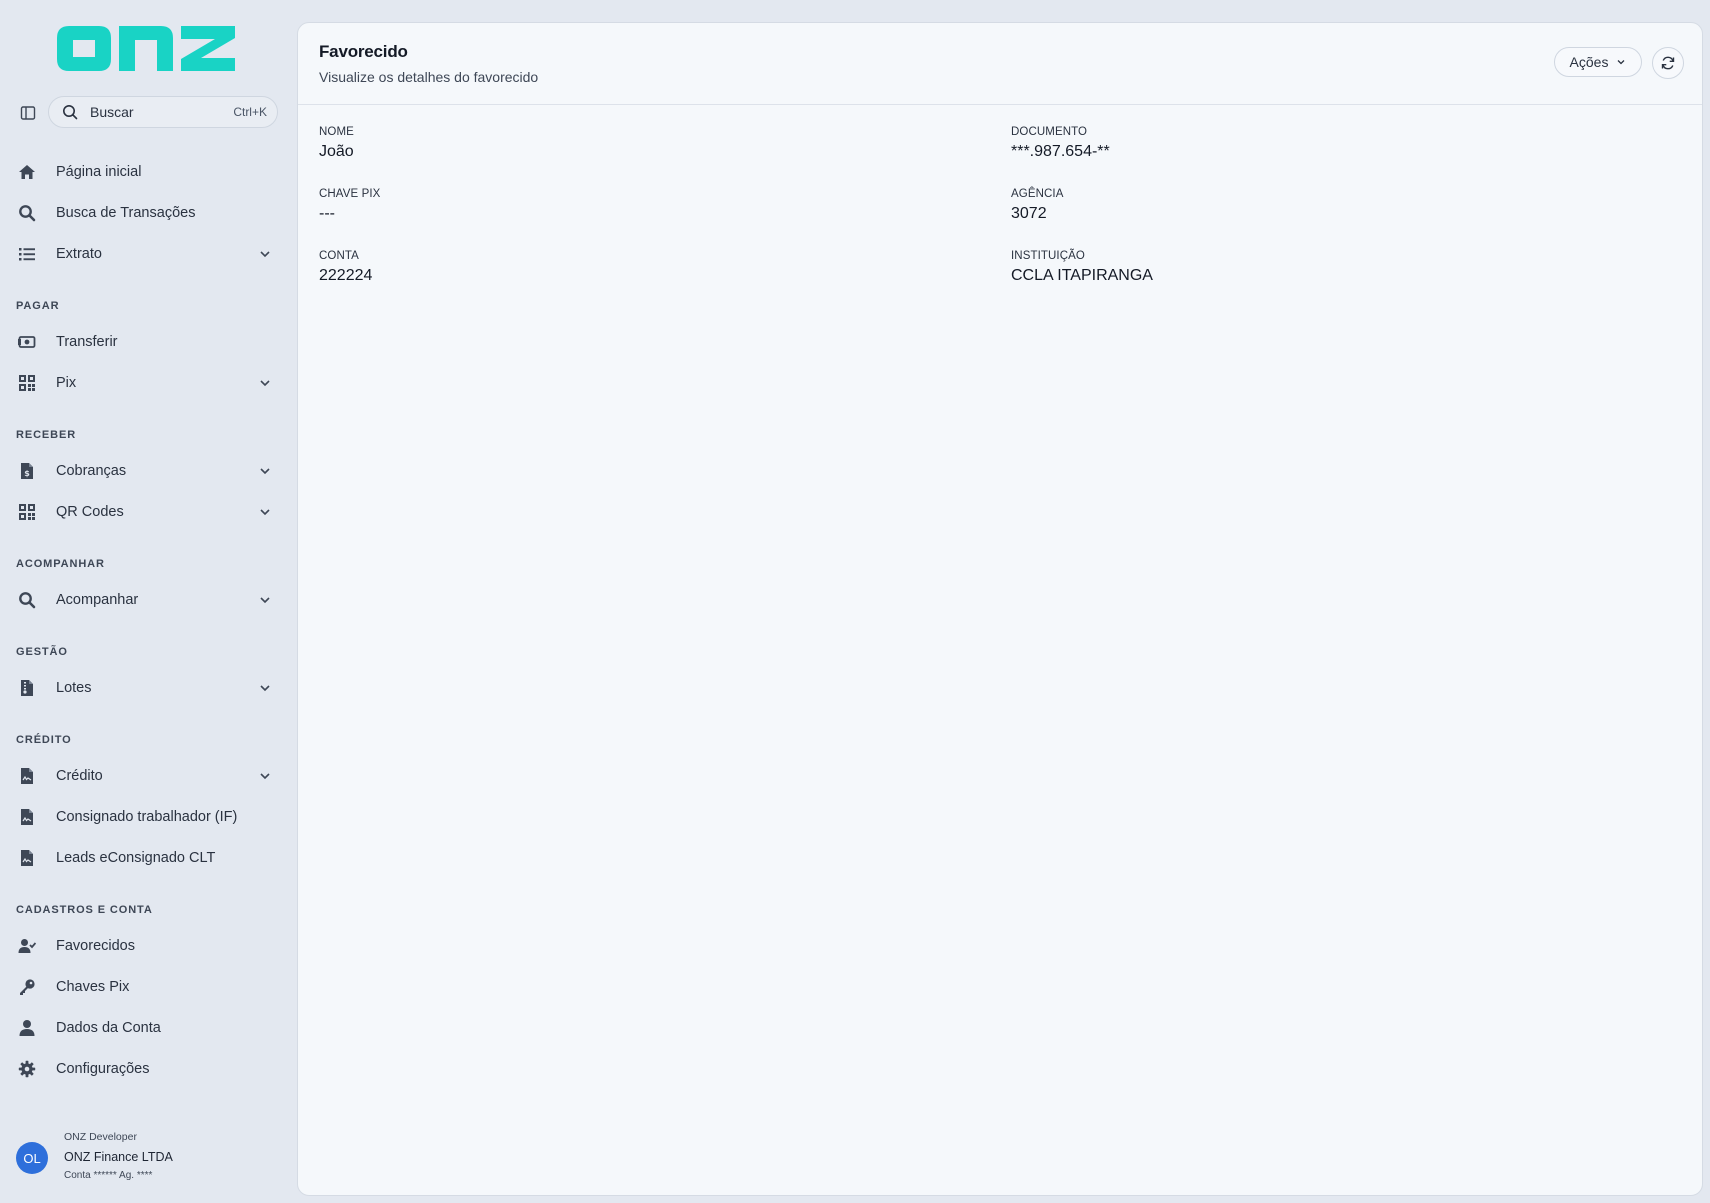  I want to click on field-label: DOCUMENTO, so click(1049, 132).